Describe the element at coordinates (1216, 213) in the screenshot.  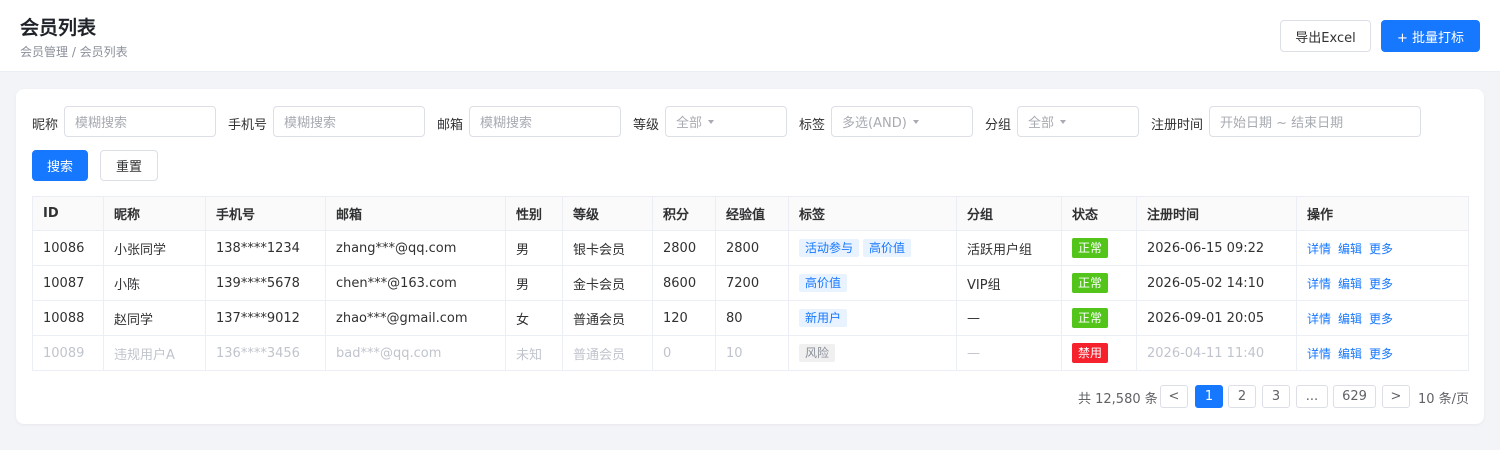
I see `column-header-reg-time: 注册时间` at that location.